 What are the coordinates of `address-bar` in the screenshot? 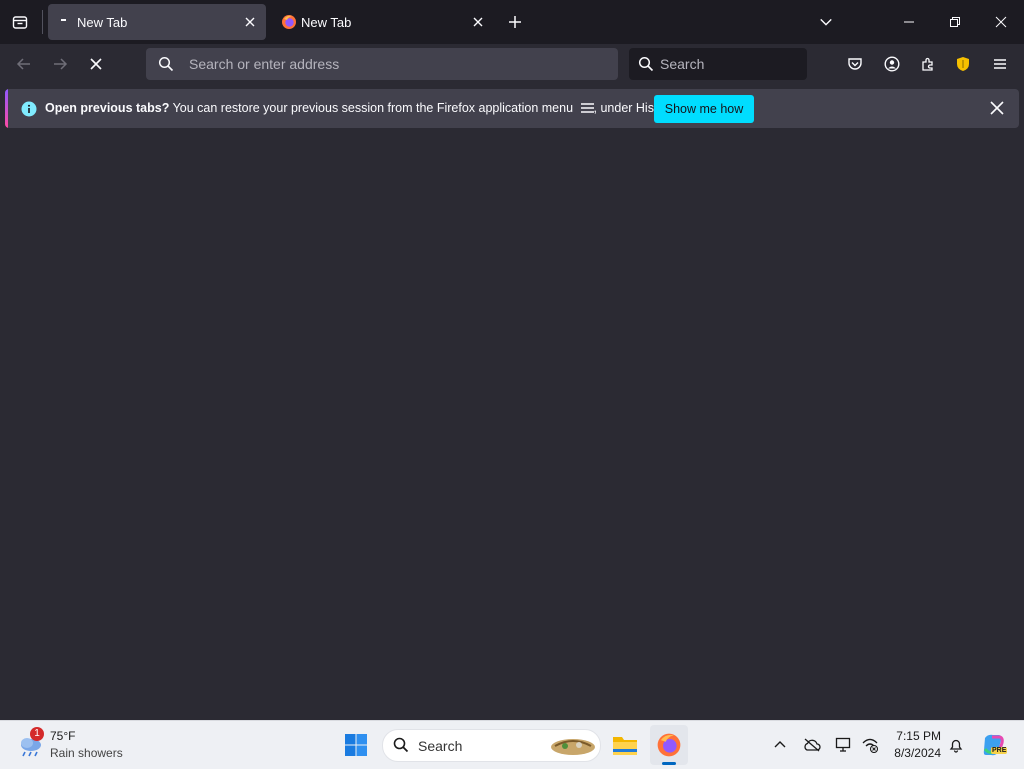 It's located at (382, 64).